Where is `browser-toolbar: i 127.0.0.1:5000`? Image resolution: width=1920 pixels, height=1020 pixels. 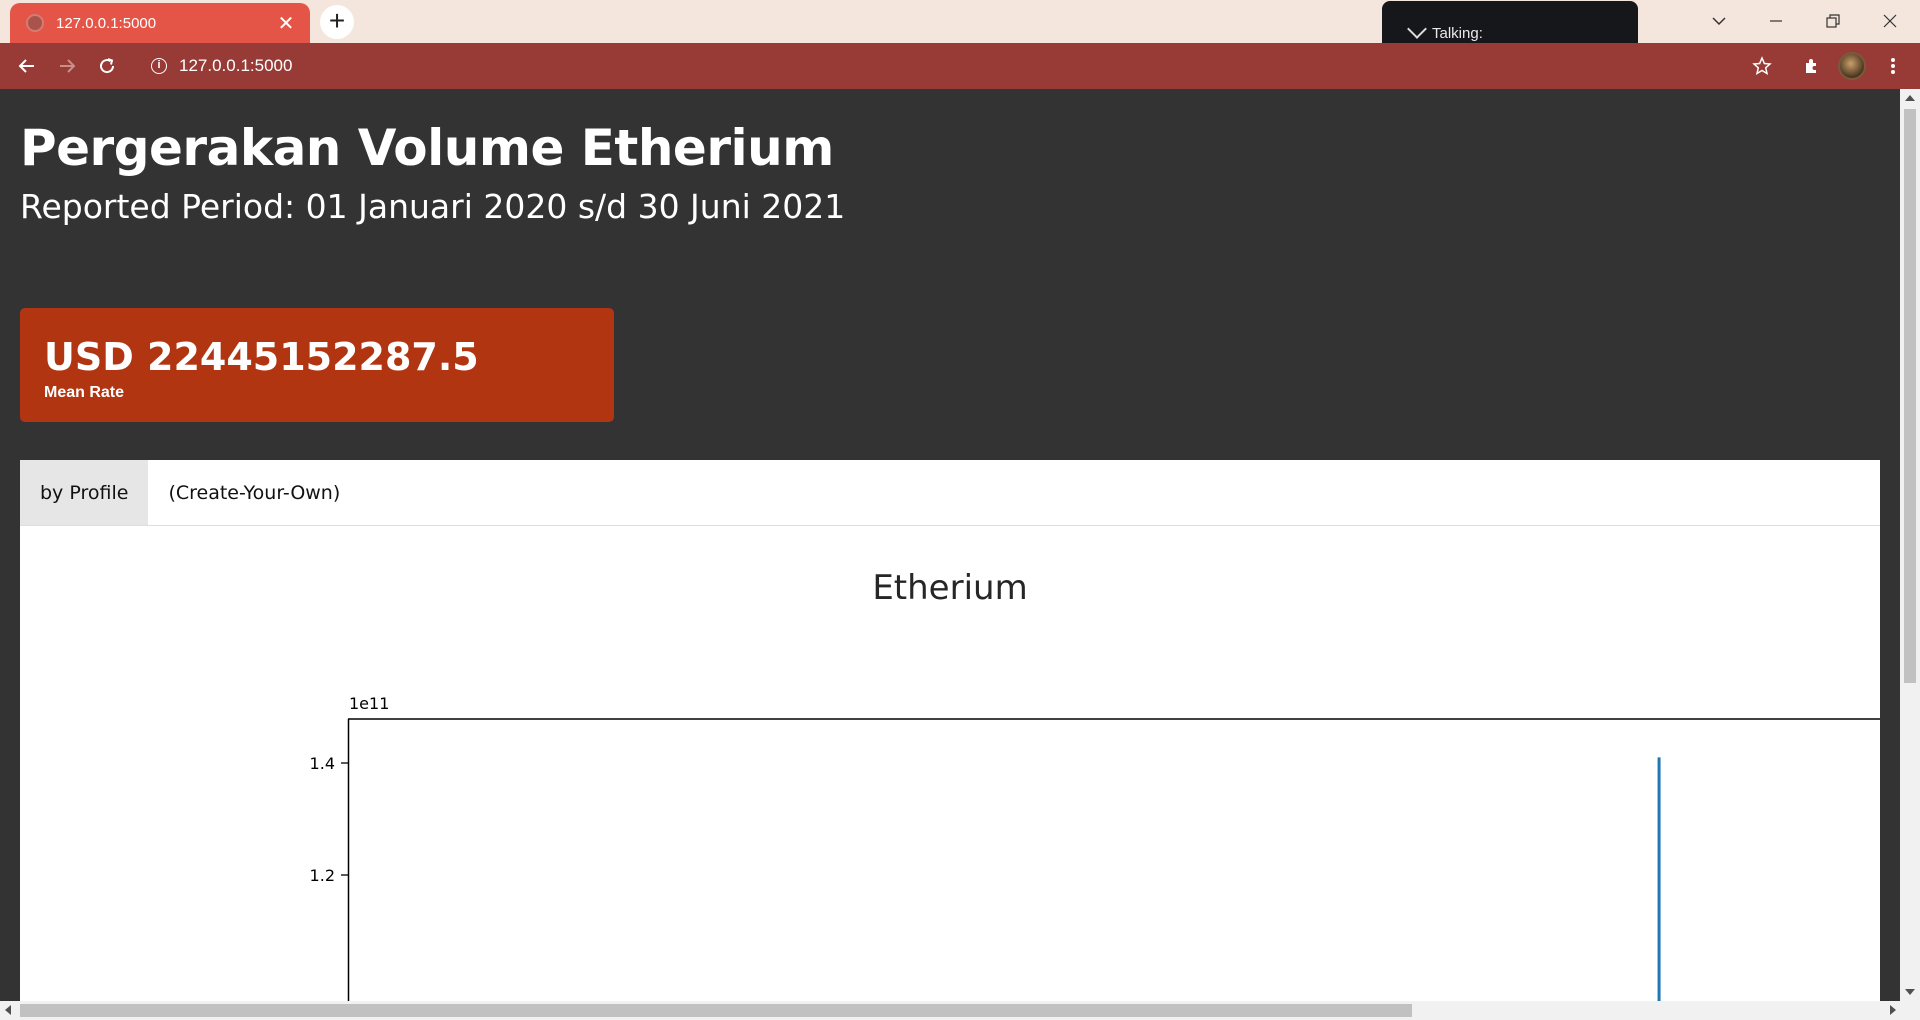 browser-toolbar: i 127.0.0.1:5000 is located at coordinates (960, 66).